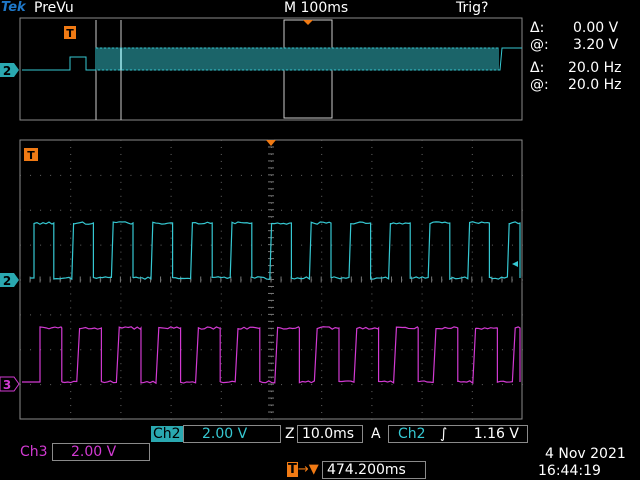 This screenshot has height=480, width=640. I want to click on main-trigger-marker: T, so click(31, 155).